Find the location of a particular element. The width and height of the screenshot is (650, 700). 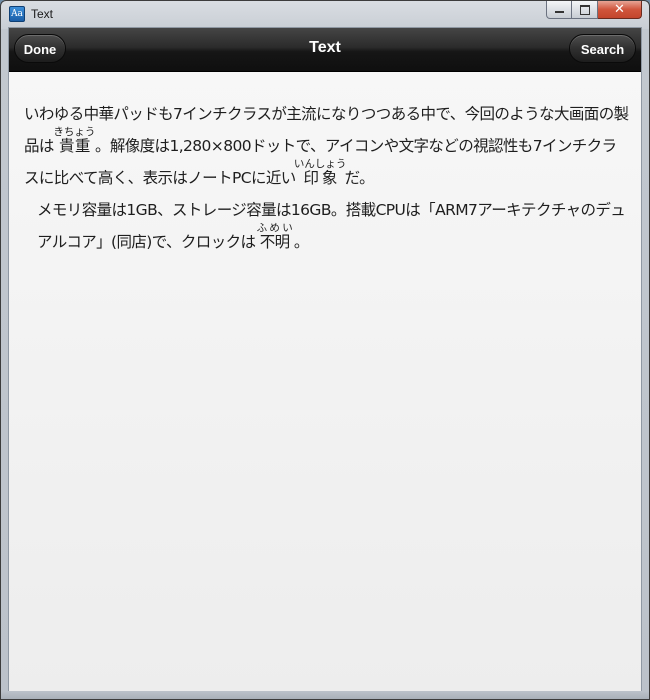

ruby-kichou-base: 貴重 is located at coordinates (75, 146).